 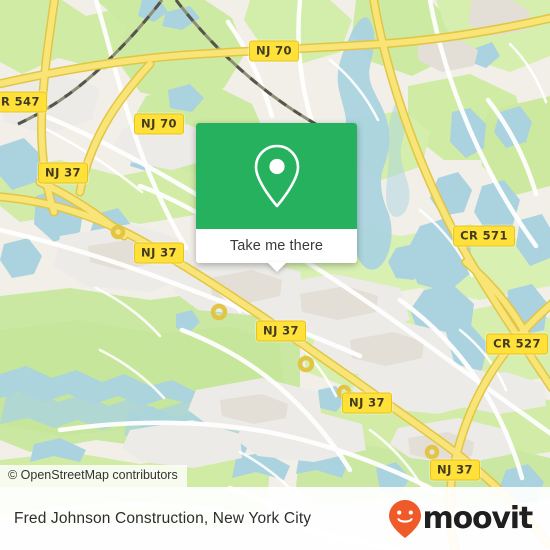 What do you see at coordinates (276, 267) in the screenshot?
I see `popup-pointer` at bounding box center [276, 267].